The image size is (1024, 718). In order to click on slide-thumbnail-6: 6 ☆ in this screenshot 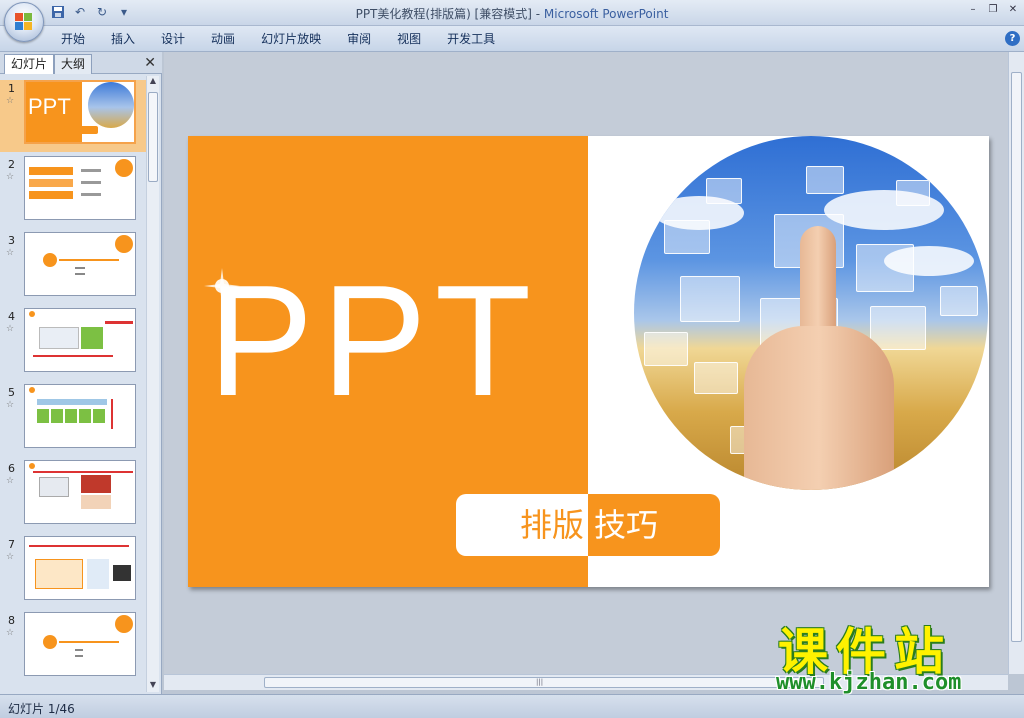, I will do `click(73, 496)`.